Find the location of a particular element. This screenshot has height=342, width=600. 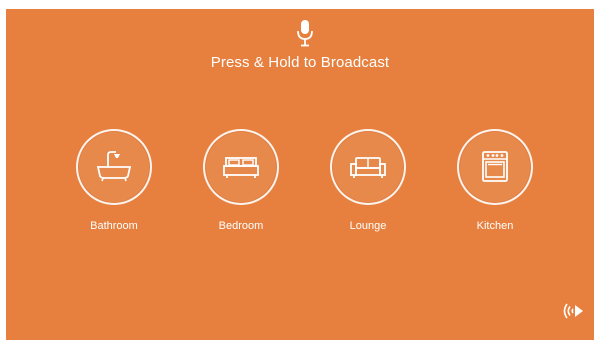

broadcast-play-icon is located at coordinates (573, 311).